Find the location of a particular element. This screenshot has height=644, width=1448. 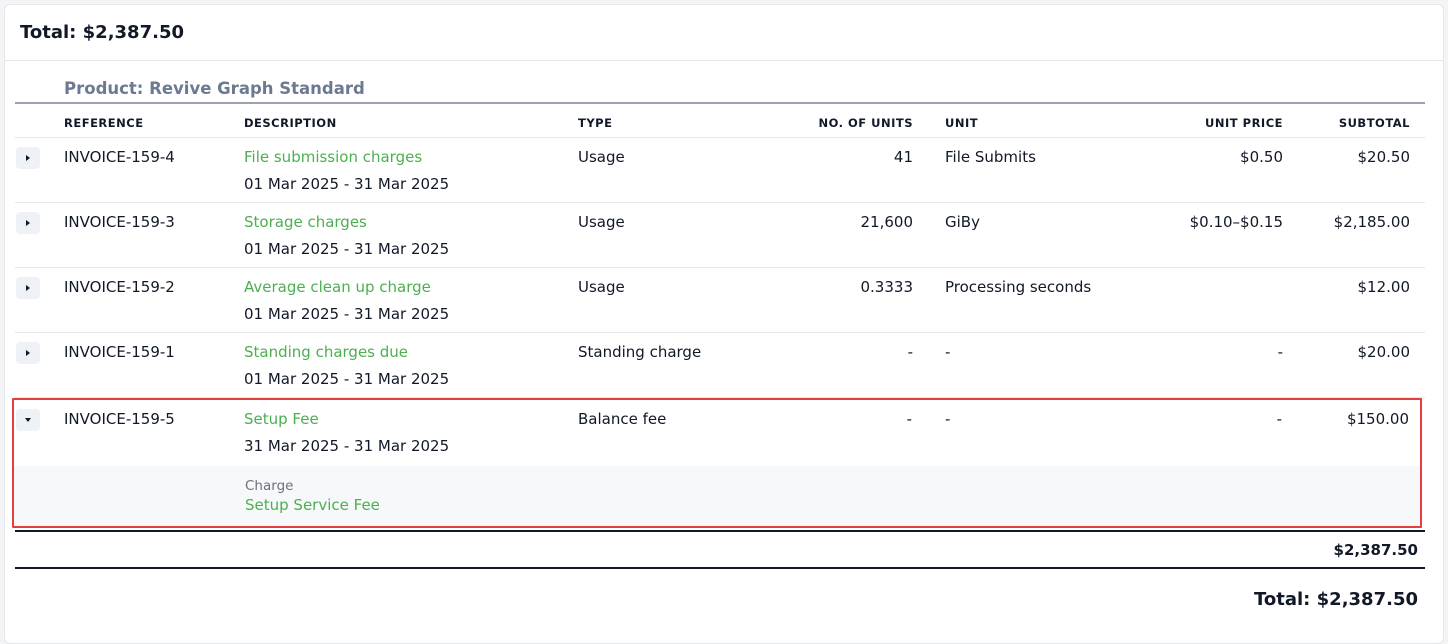

product-title: Product: Revive Graph Standard is located at coordinates (720, 89).